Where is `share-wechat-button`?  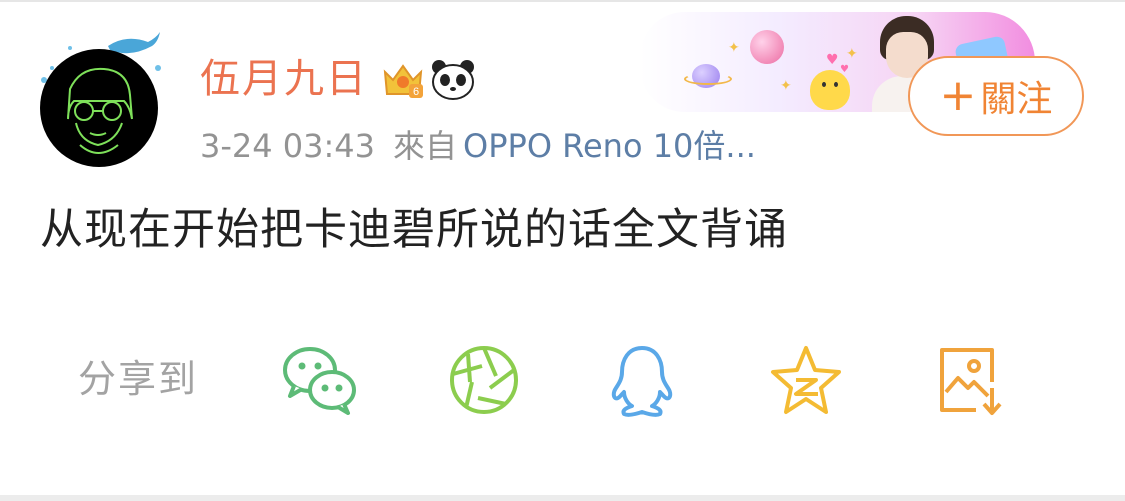
share-wechat-button is located at coordinates (320, 380).